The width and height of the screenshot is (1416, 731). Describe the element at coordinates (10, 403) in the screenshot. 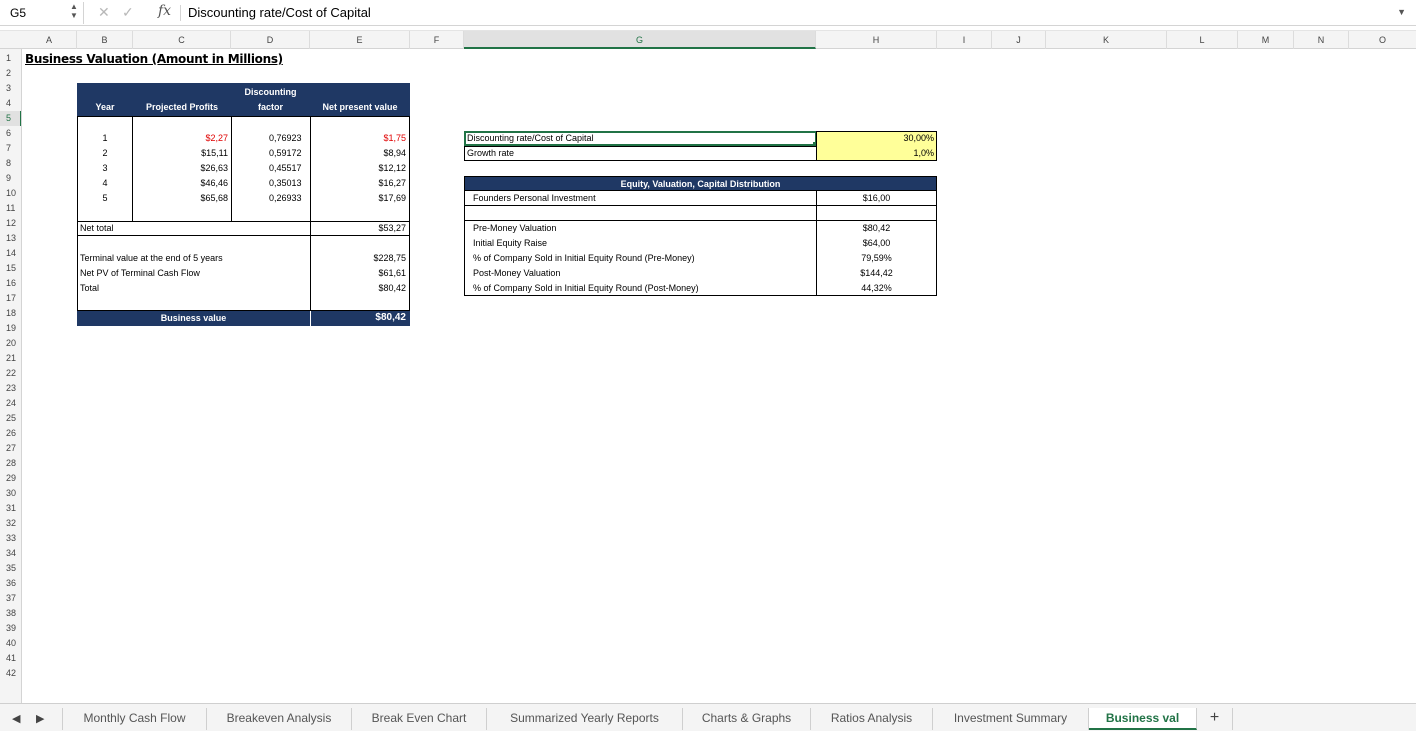

I see `row-header: 24` at that location.